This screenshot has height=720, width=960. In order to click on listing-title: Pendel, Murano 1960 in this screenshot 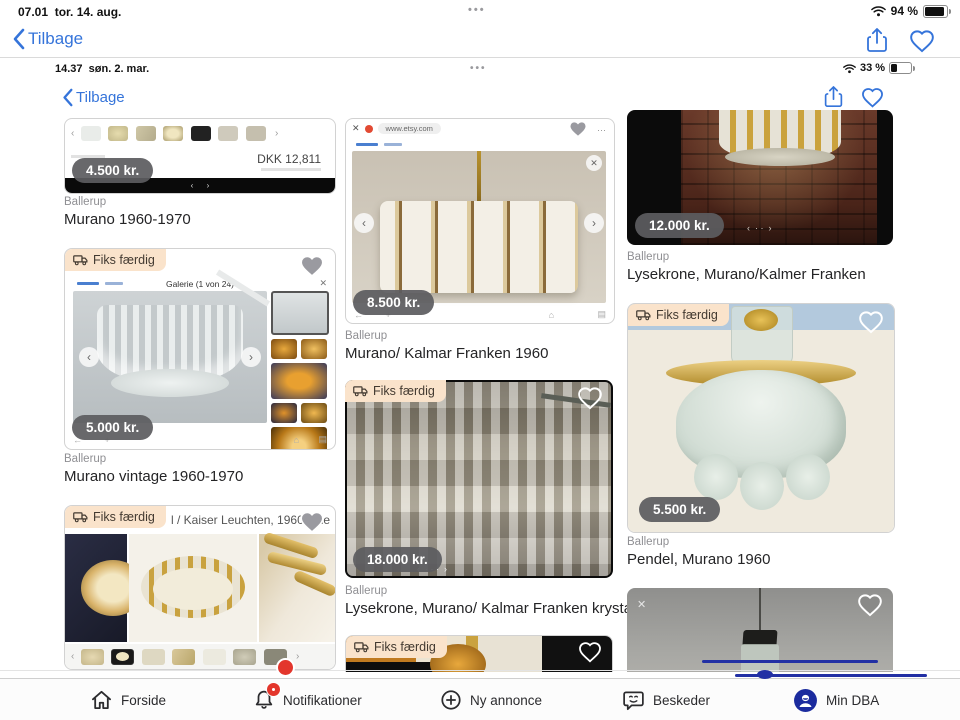, I will do `click(698, 559)`.